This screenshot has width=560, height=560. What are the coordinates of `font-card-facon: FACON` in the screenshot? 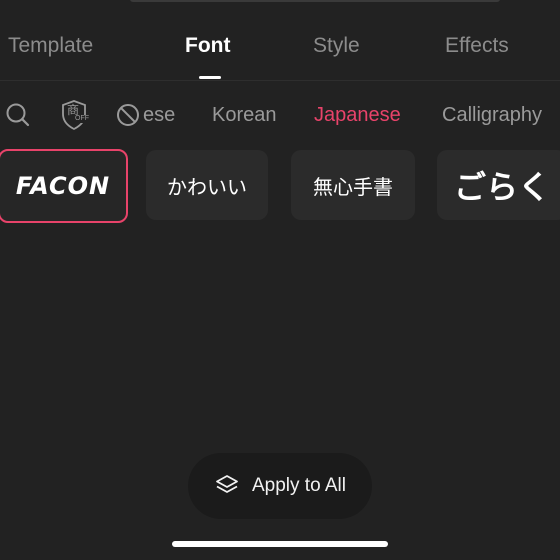 It's located at (64, 186).